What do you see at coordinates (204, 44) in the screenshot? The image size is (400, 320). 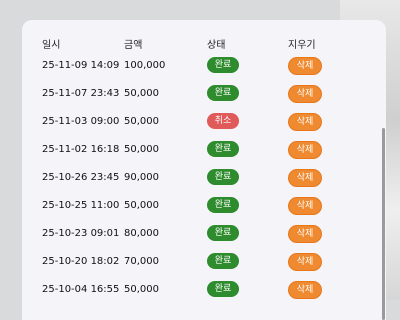 I see `table-header: 일시 금액 상태 지우기` at bounding box center [204, 44].